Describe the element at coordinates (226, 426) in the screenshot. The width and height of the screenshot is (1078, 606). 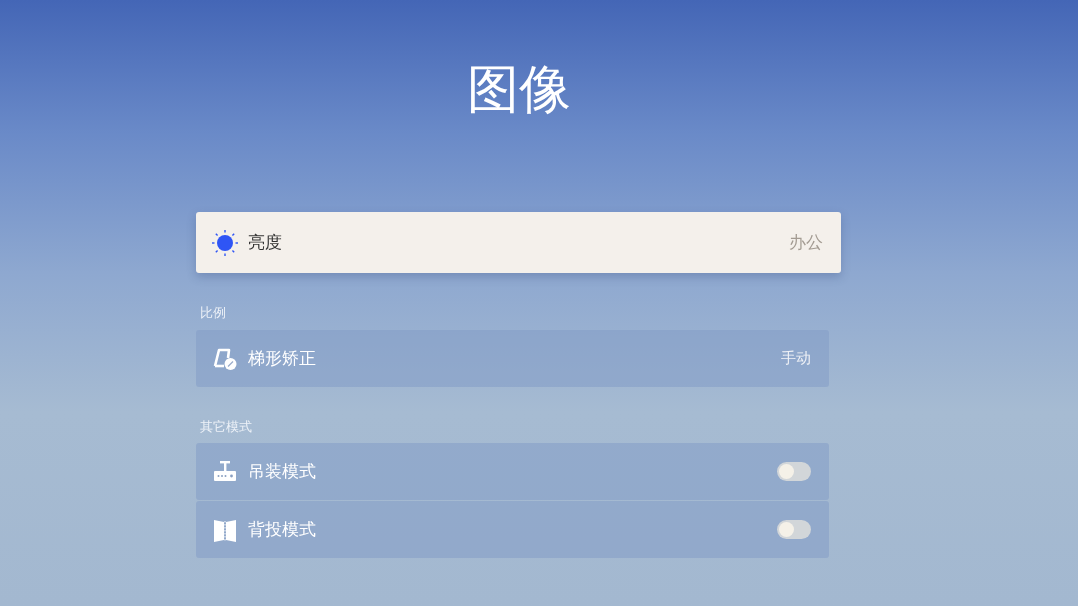
I see `section-heading: 其它模式` at that location.